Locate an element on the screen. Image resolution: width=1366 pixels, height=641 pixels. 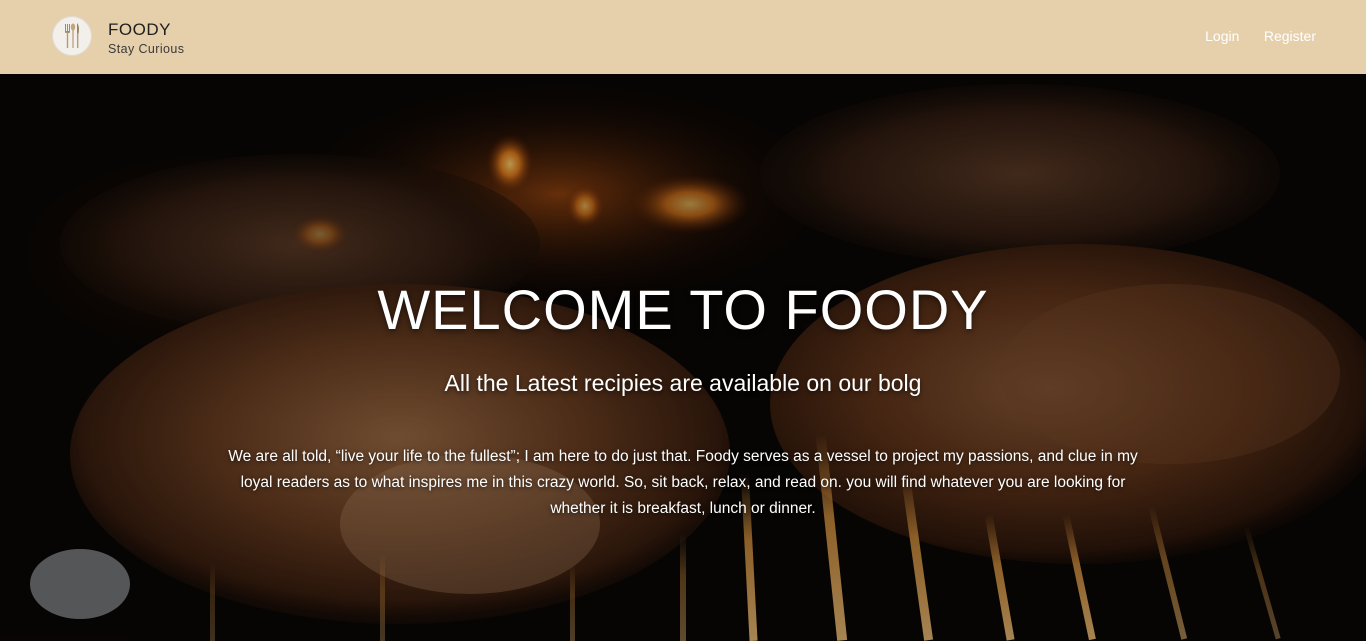
brand-tagline: Stay Curious is located at coordinates (146, 49).